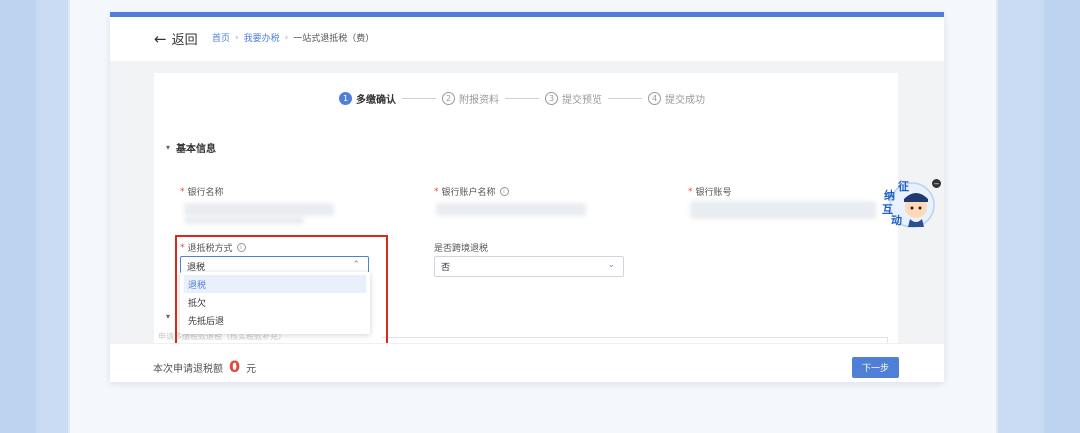 The width and height of the screenshot is (1080, 433). I want to click on field-label-text: 是否跨境退税, so click(461, 249).